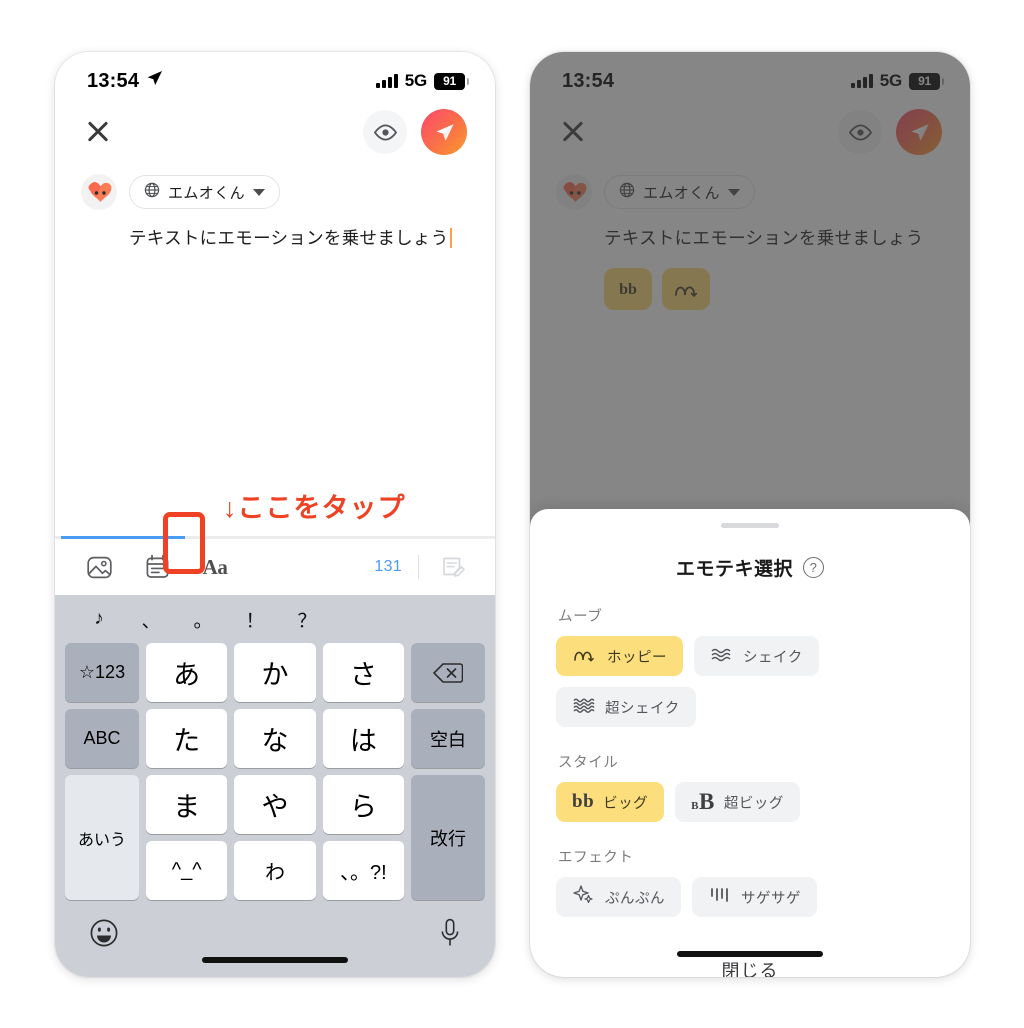  What do you see at coordinates (813, 567) in the screenshot?
I see `help-question-icon: ?` at bounding box center [813, 567].